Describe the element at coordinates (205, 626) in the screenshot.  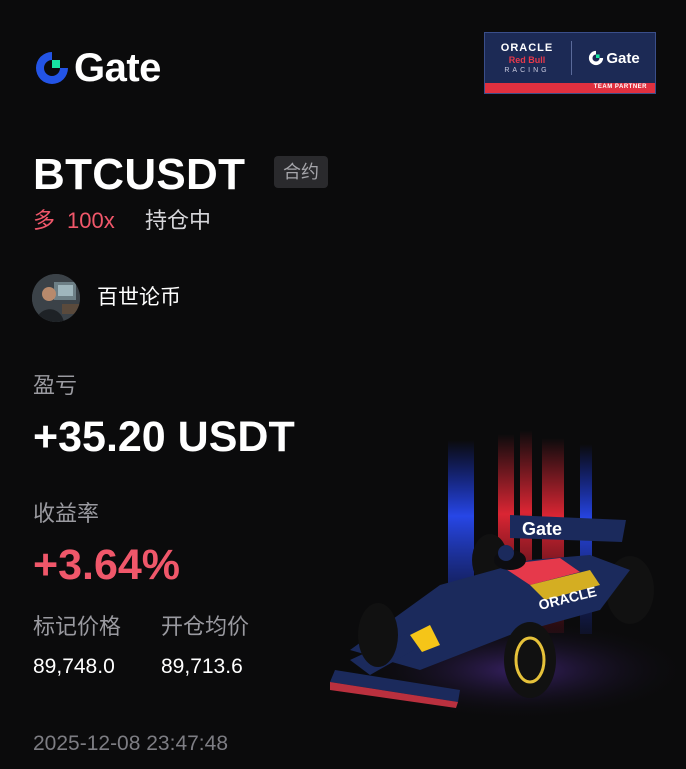
I see `entry-price-label: 开仓均价` at that location.